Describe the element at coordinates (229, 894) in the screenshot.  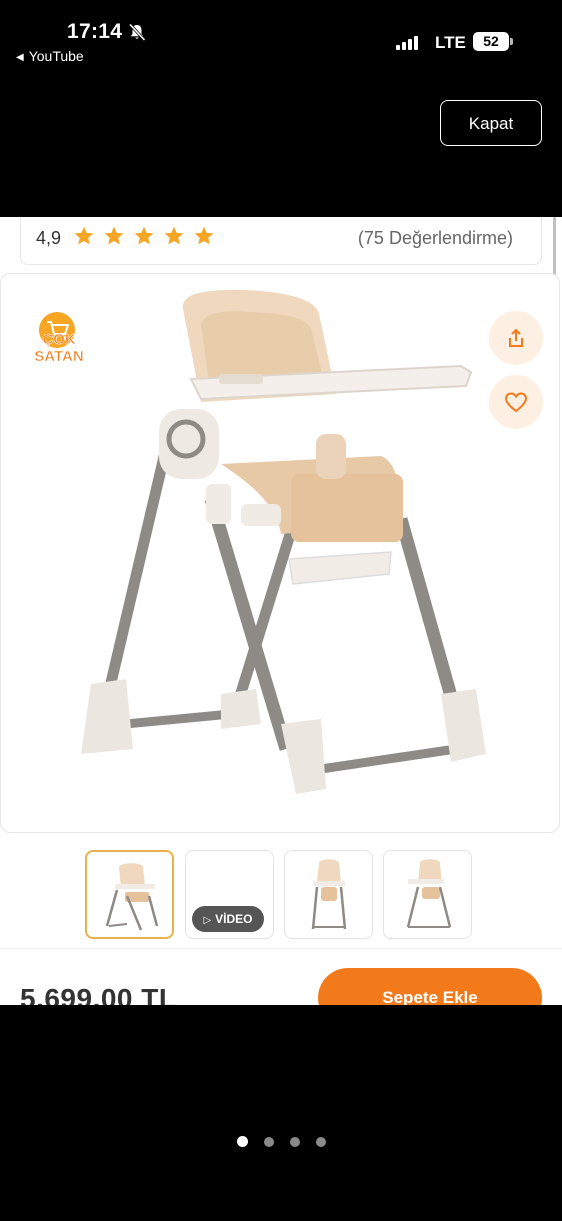
I see `thumbnail-video: ▷ VİDEO` at that location.